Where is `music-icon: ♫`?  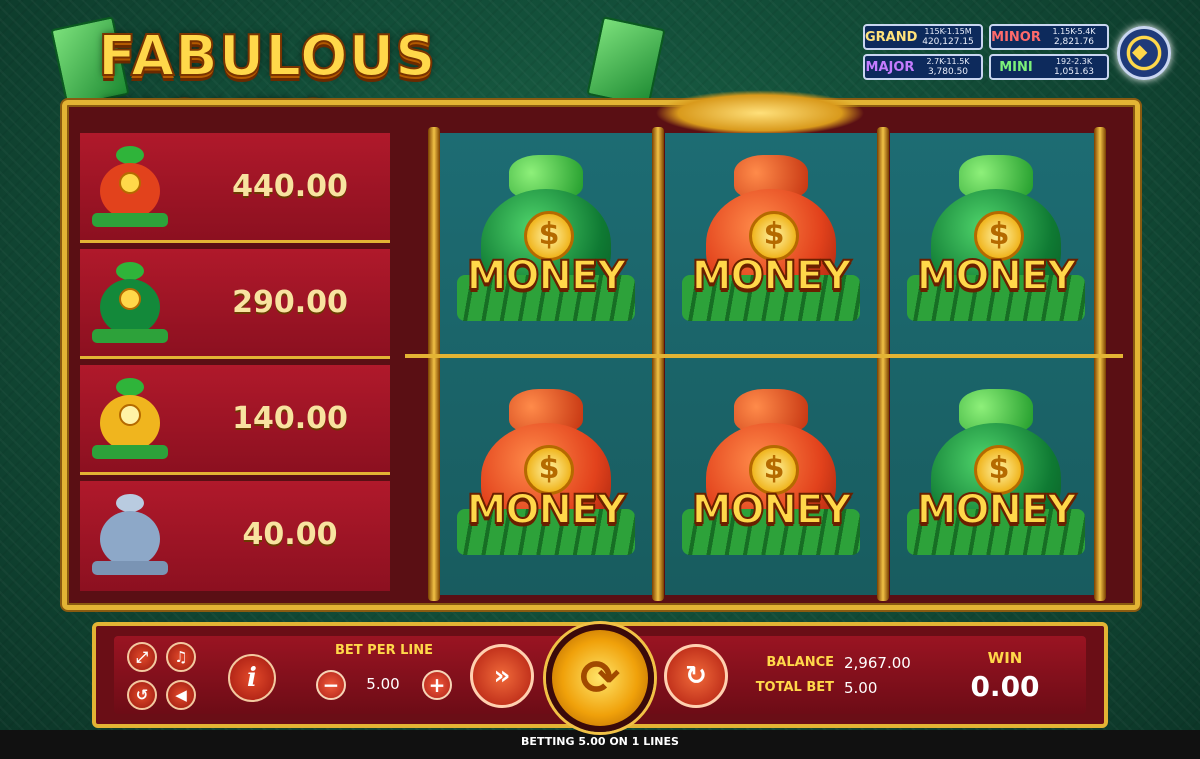
music-icon: ♫ is located at coordinates (181, 657).